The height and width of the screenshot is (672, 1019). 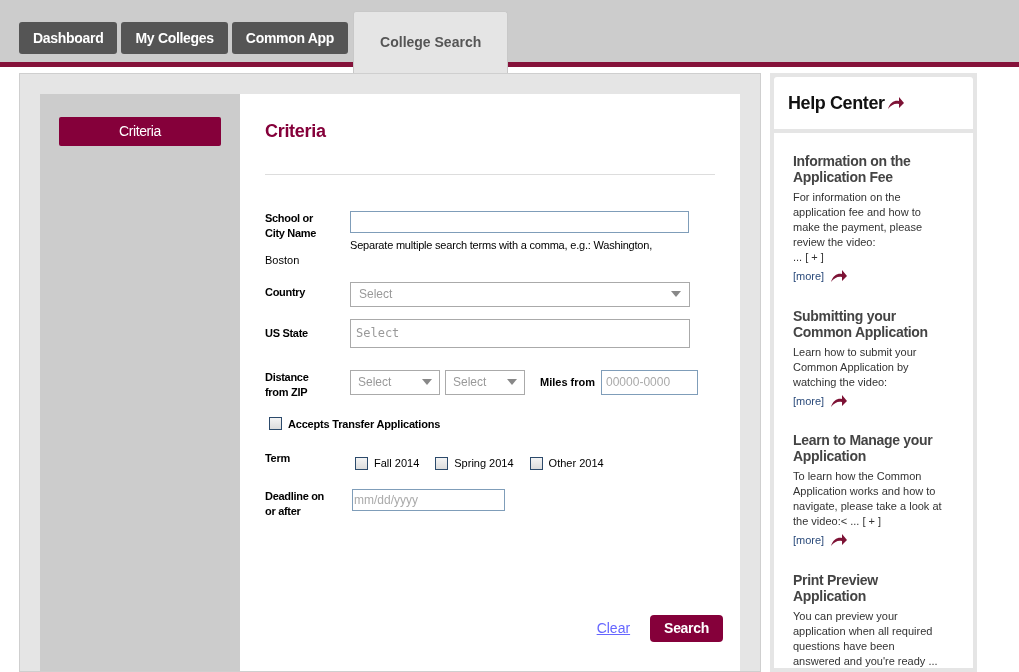 What do you see at coordinates (484, 463) in the screenshot?
I see `checkbox-label: Spring 2014` at bounding box center [484, 463].